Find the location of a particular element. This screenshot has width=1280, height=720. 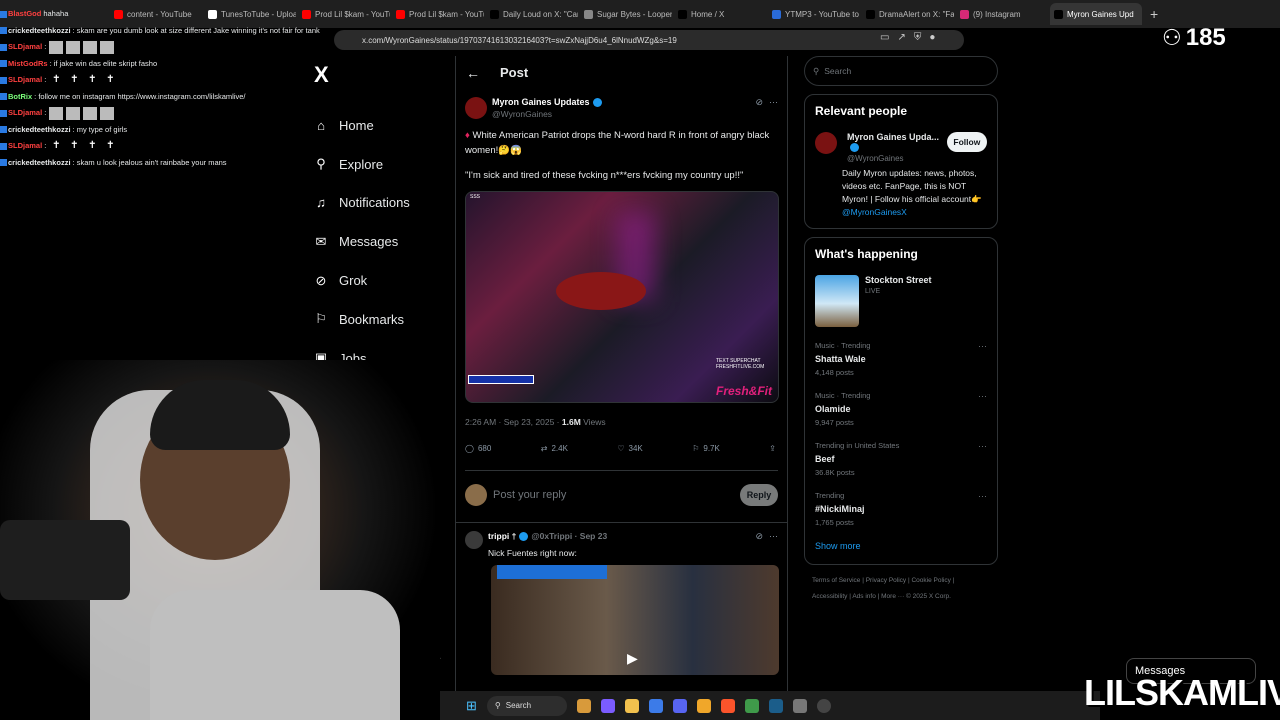

author-handle: @WyronGaines is located at coordinates (547, 114).